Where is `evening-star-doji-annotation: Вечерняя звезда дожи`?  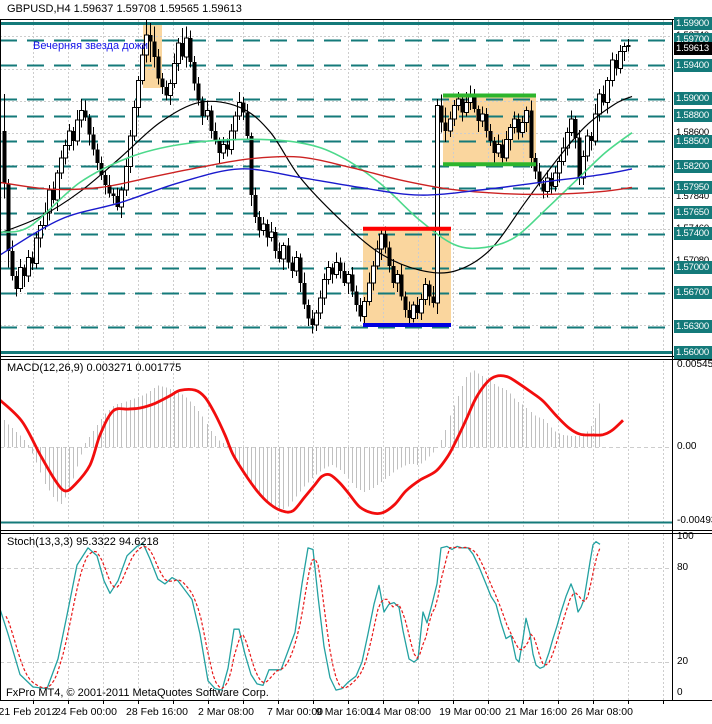
evening-star-doji-annotation: Вечерняя звезда дожи is located at coordinates (91, 46).